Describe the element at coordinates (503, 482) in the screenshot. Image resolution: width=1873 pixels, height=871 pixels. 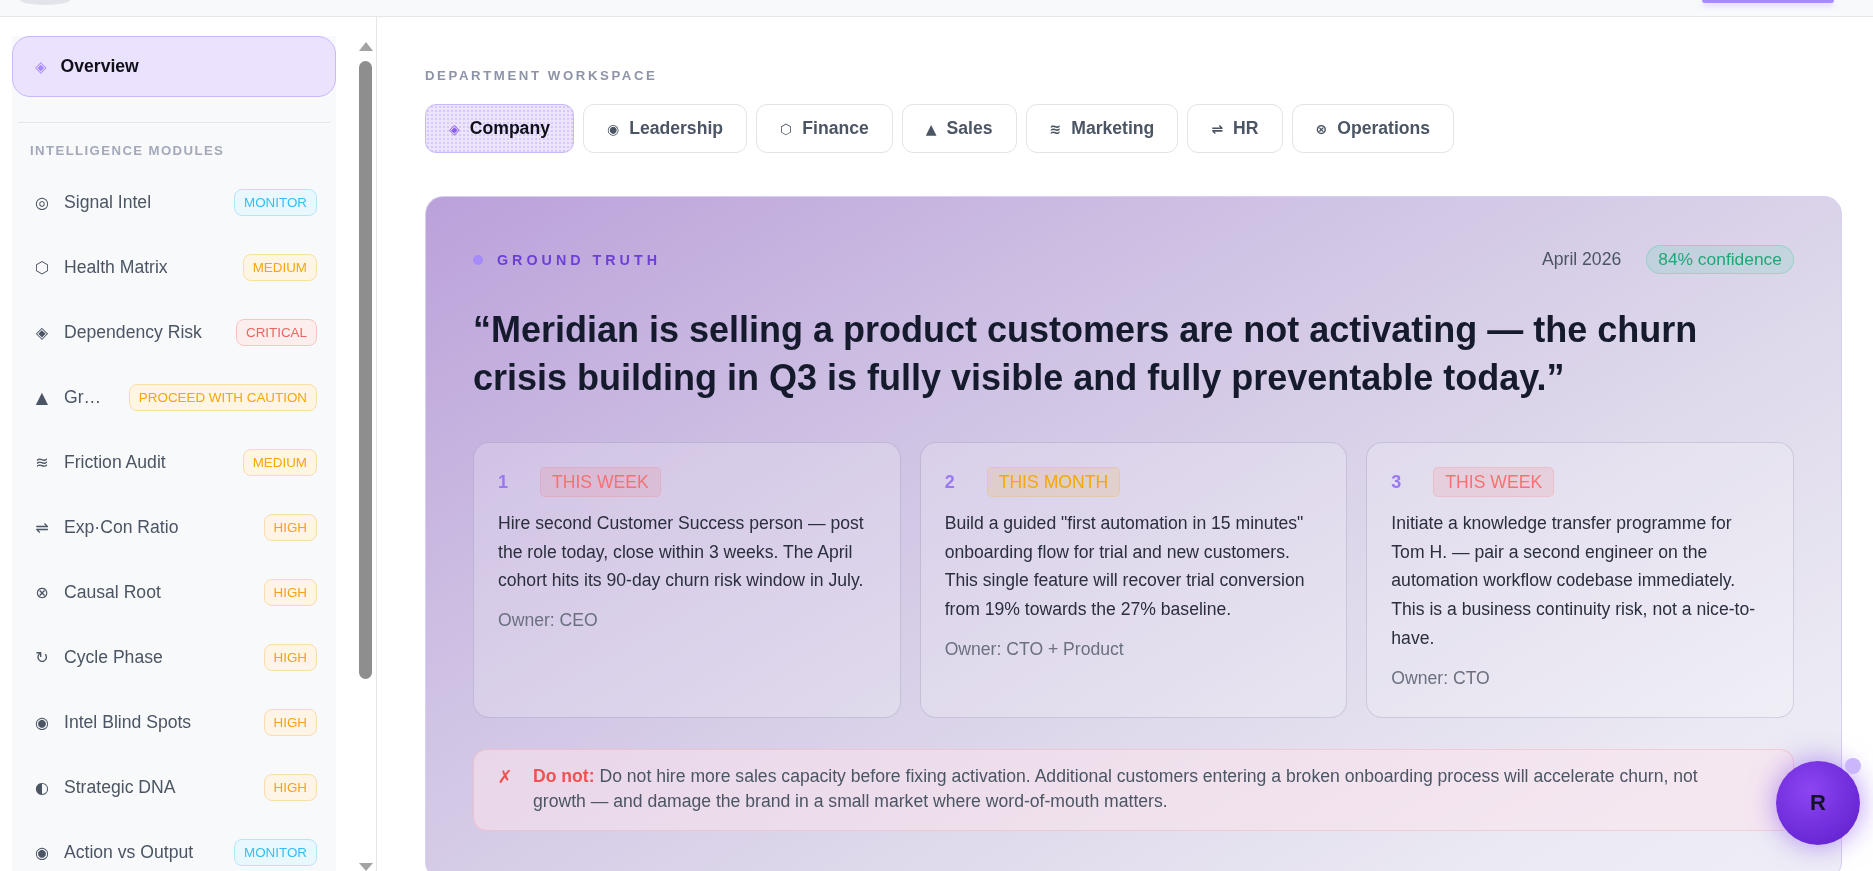
I see `step-number: 1` at that location.